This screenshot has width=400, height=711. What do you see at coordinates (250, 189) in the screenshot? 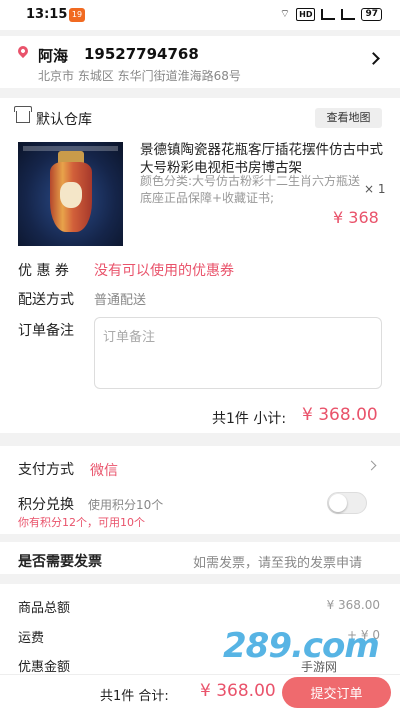
I see `product-spec: 颜色分类:大号仿古粉彩十二生肖六方瓶送底座正品保障+收藏证书;` at bounding box center [250, 189].